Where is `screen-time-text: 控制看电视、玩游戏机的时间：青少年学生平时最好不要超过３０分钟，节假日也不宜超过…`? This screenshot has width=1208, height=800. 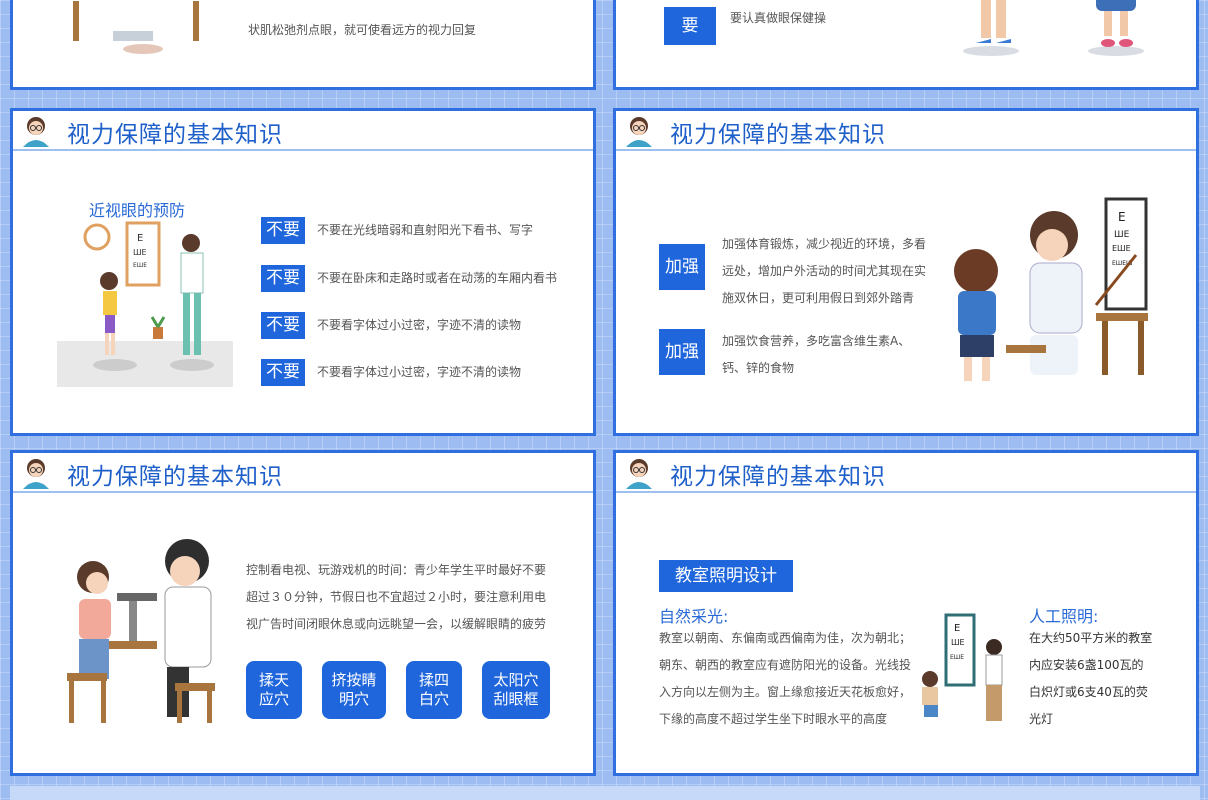
screen-time-text: 控制看电视、玩游戏机的时间：青少年学生平时最好不要超过３０分钟，节假日也不宜超过… is located at coordinates (396, 597).